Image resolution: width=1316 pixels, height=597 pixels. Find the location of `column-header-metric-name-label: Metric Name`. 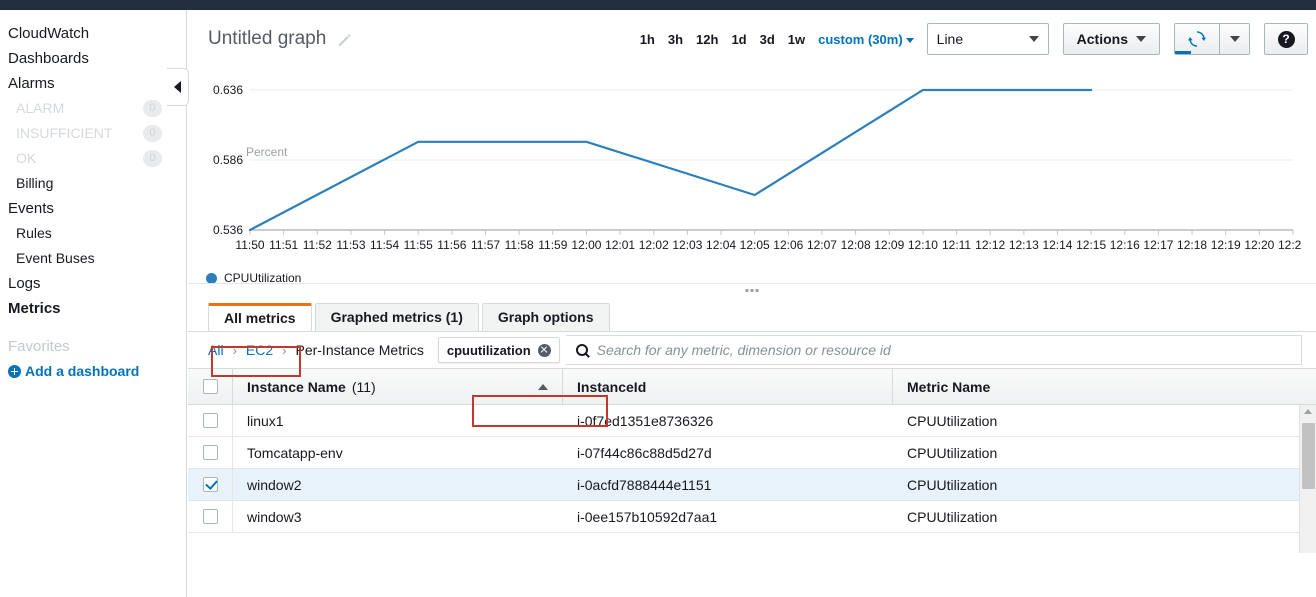

column-header-metric-name-label: Metric Name is located at coordinates (949, 386).